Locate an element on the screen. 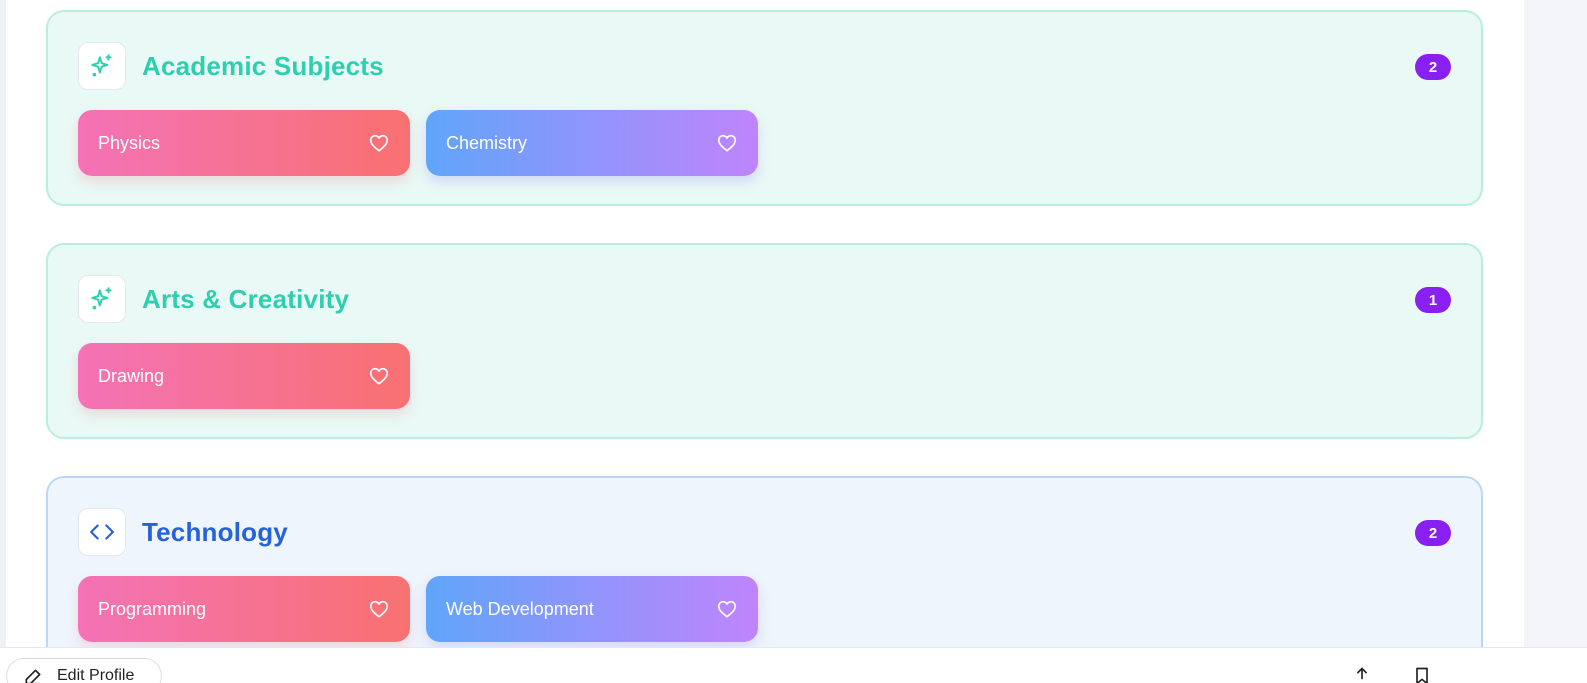 The height and width of the screenshot is (683, 1587). category-title: Technology is located at coordinates (215, 531).